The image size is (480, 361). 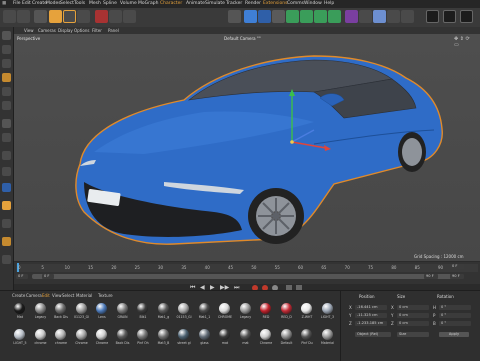 I want to click on viewport-menu-options: Options, so click(x=81, y=30).